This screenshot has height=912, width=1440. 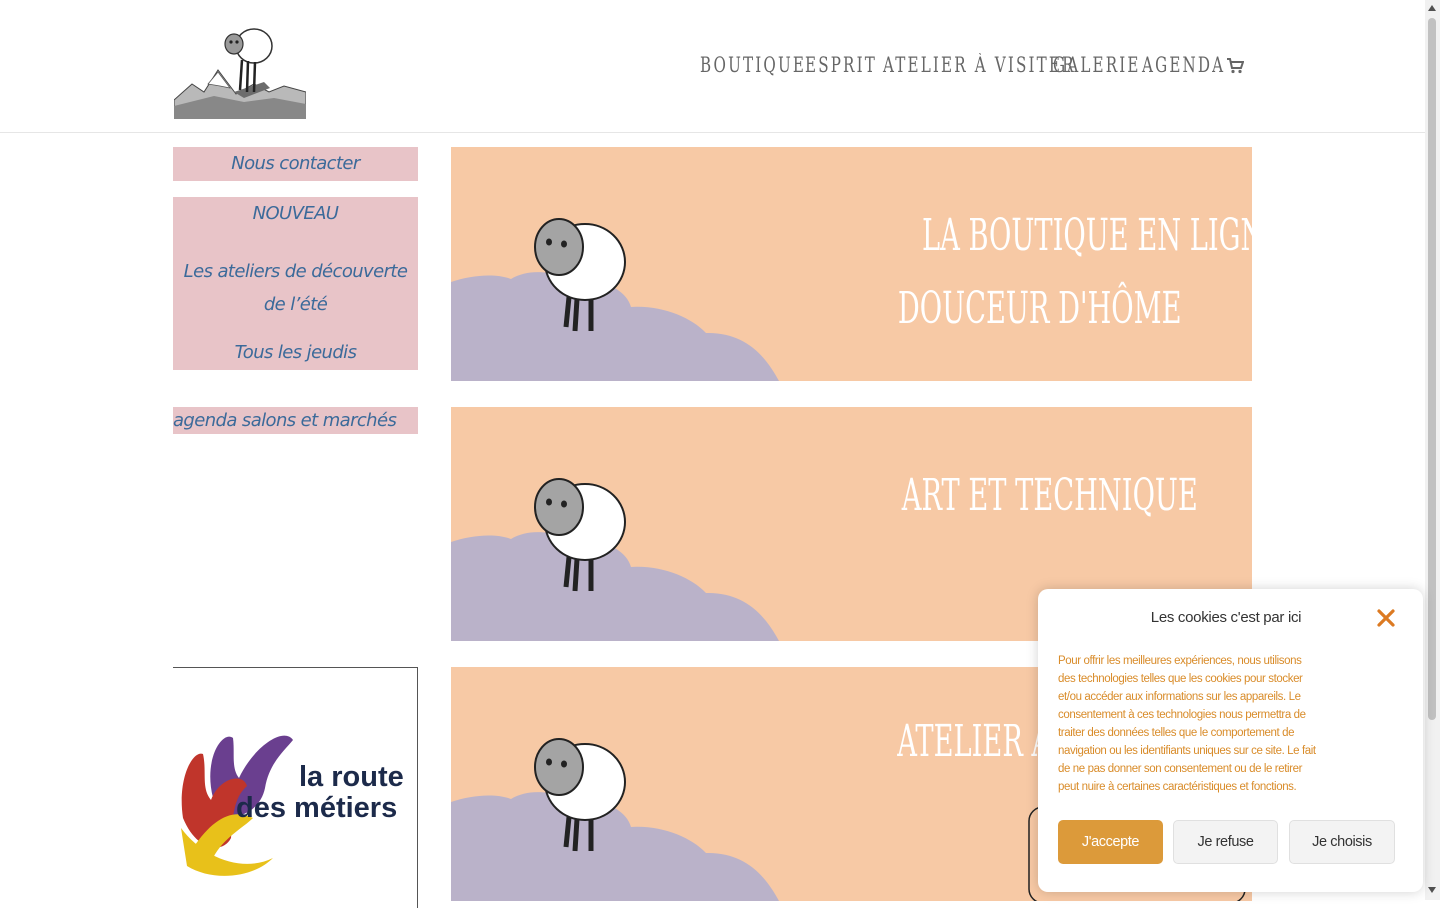 What do you see at coordinates (1432, 369) in the screenshot?
I see `scrollbar-thumb` at bounding box center [1432, 369].